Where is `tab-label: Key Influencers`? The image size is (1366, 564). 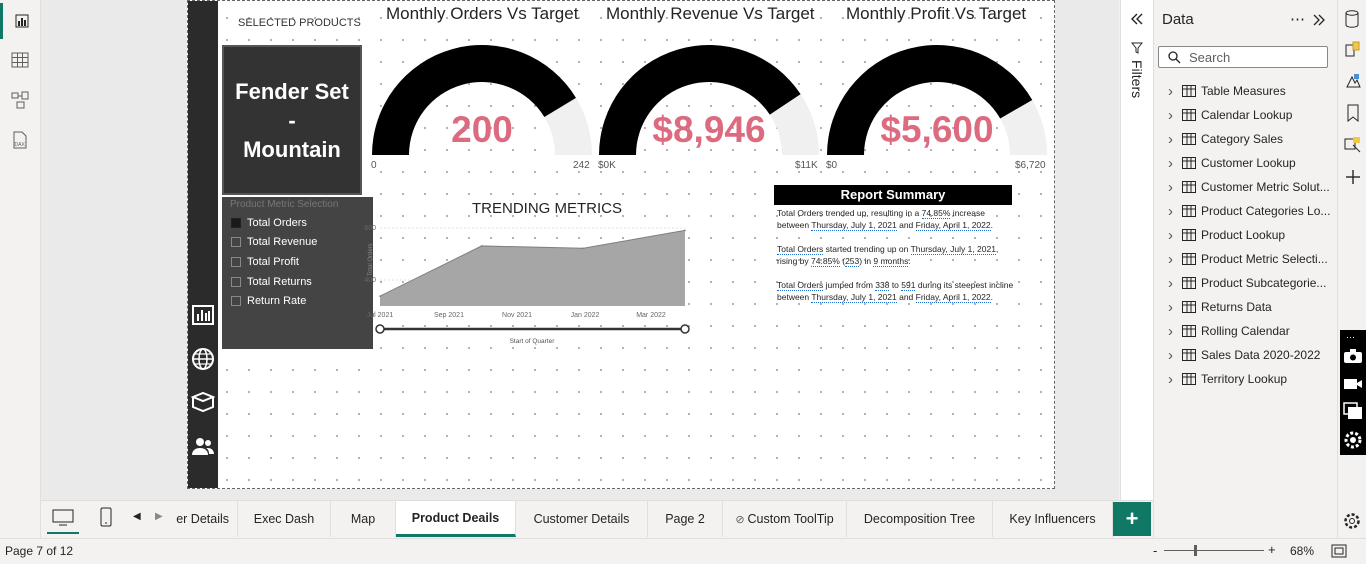
tab-label: Key Influencers is located at coordinates (1052, 519).